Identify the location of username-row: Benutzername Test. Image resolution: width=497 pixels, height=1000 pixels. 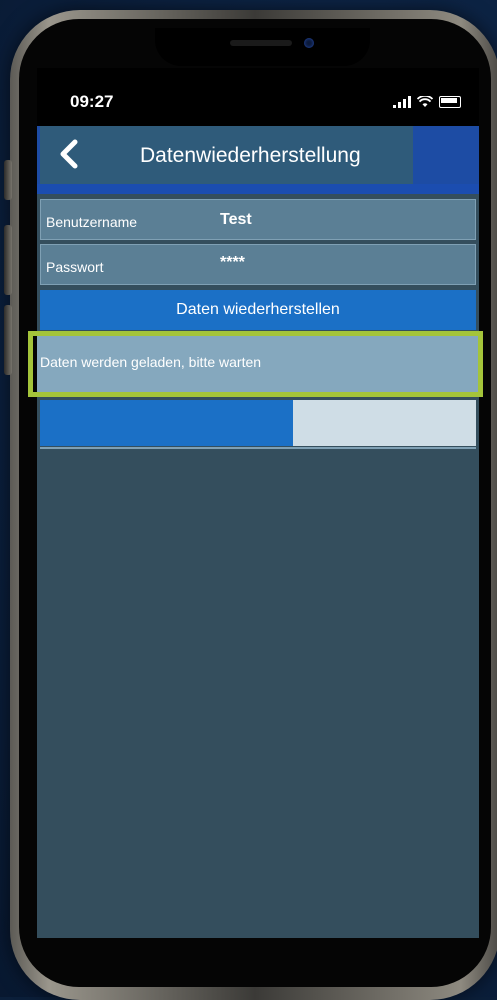
(258, 219).